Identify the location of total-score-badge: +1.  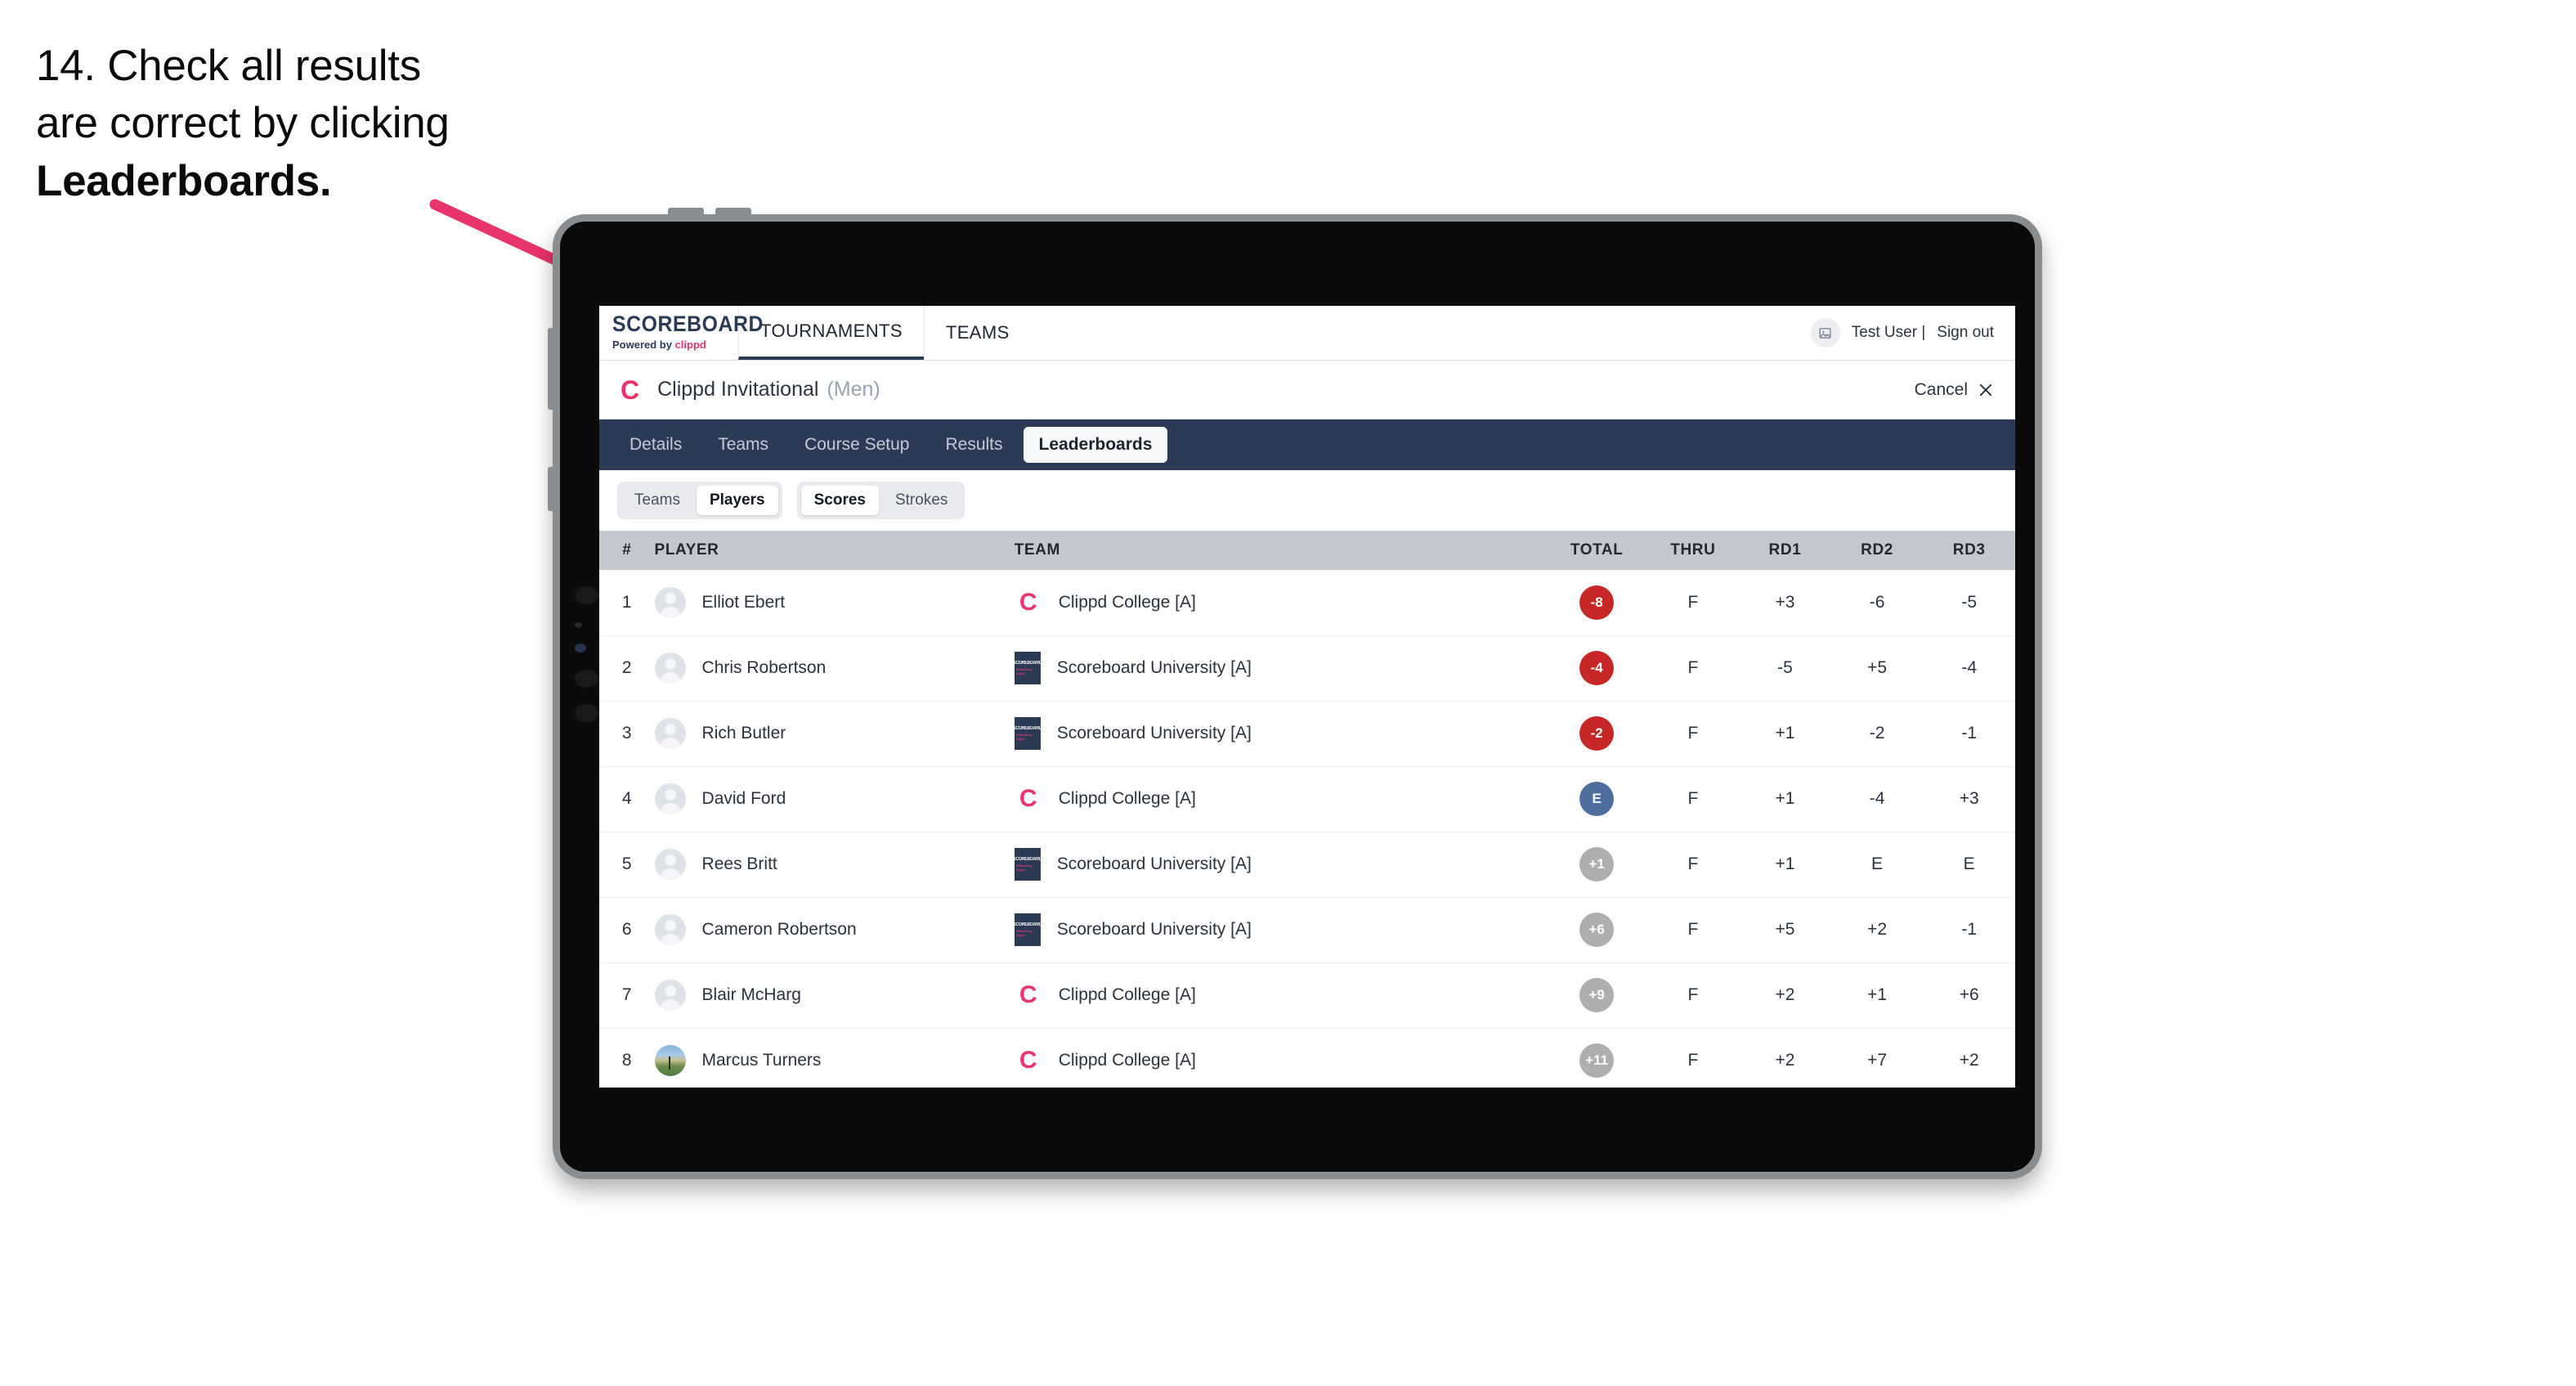
(1597, 864).